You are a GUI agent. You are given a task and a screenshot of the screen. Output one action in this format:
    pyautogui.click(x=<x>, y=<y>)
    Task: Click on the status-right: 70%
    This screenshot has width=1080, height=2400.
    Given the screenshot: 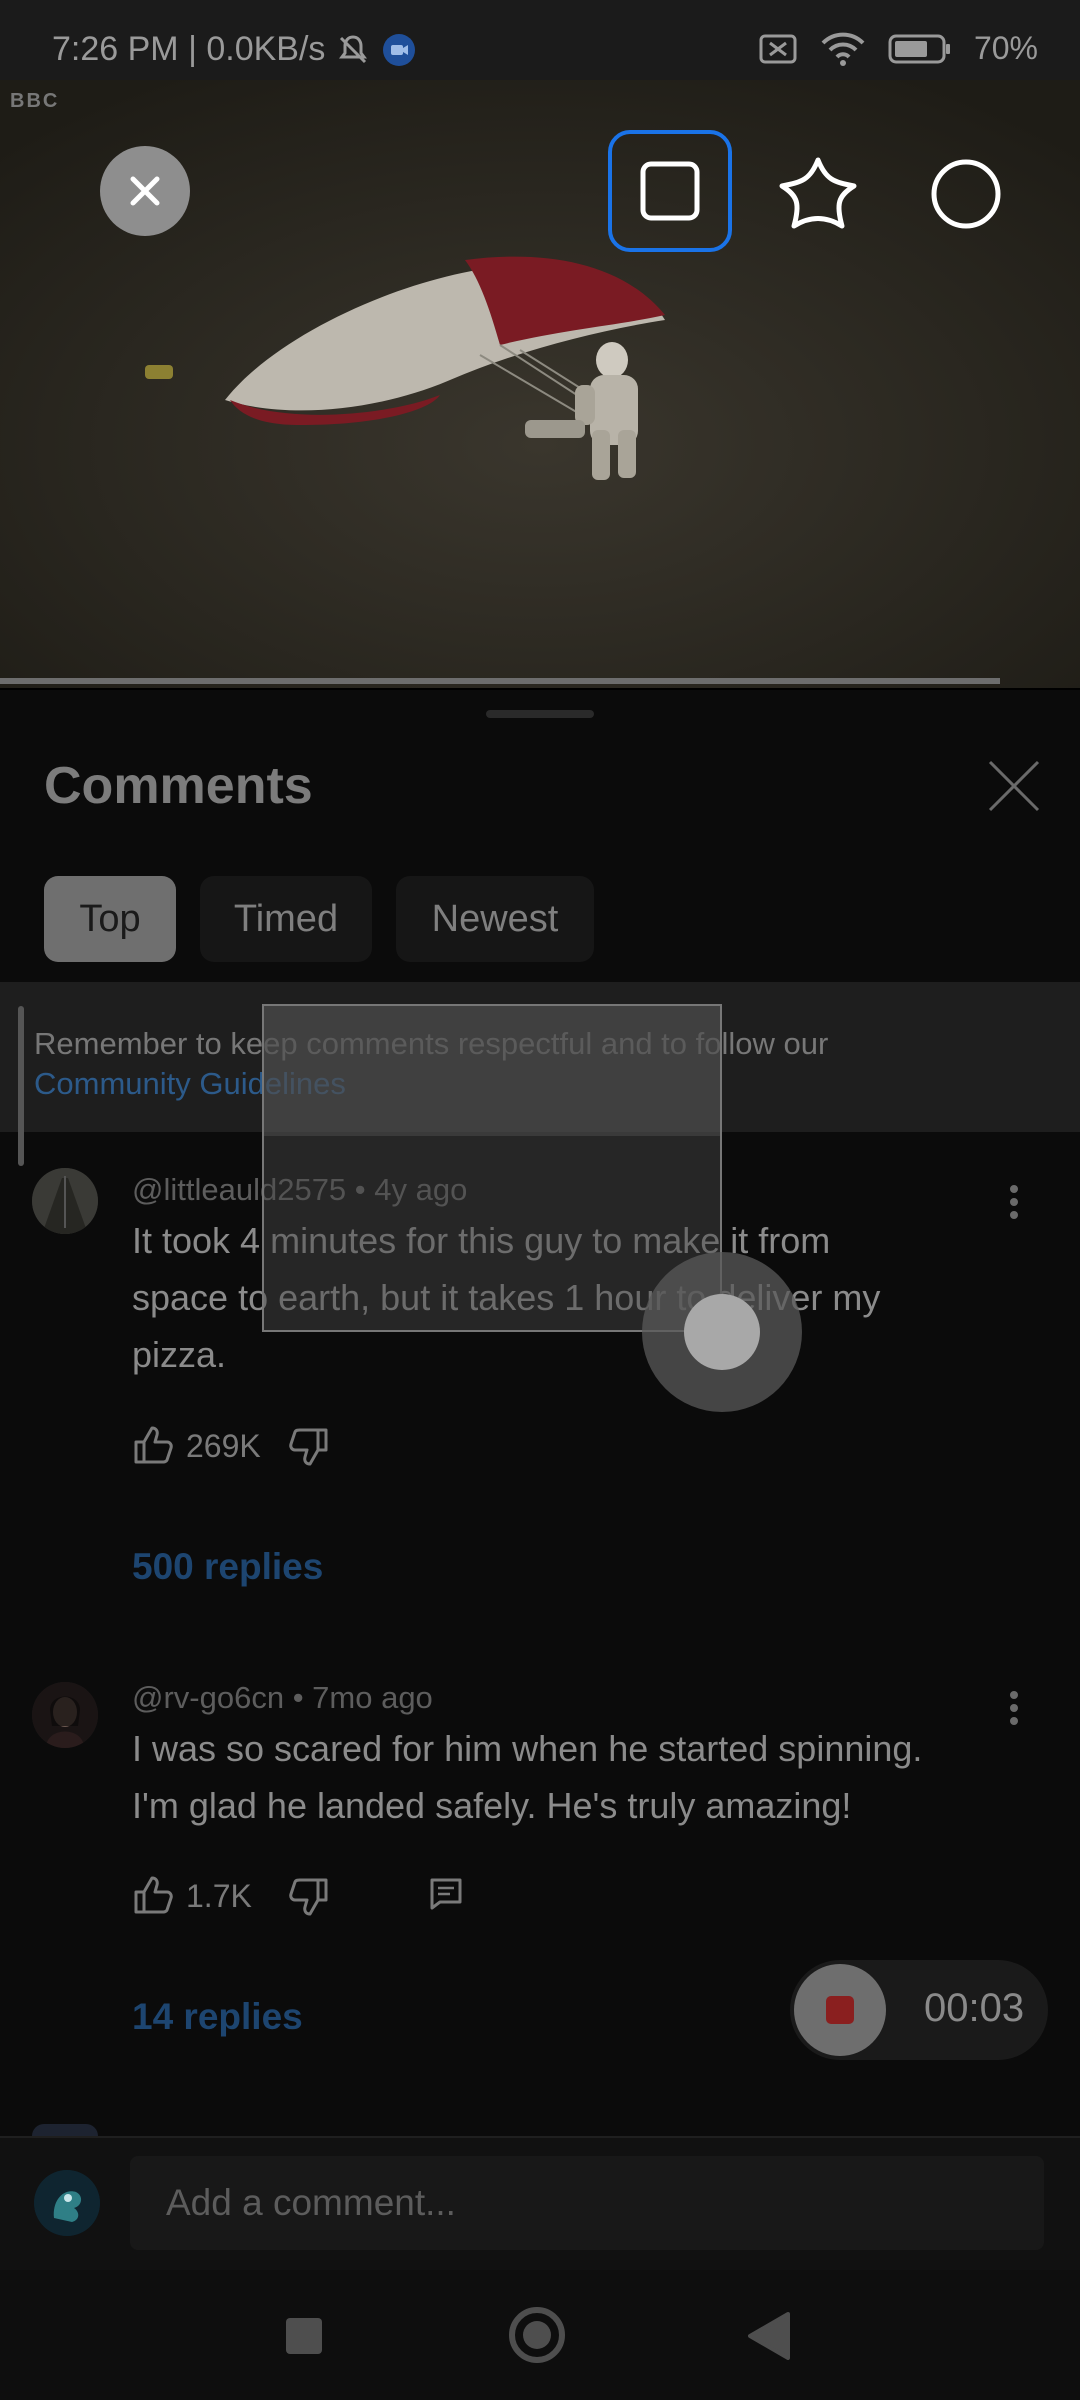 What is the action you would take?
    pyautogui.click(x=898, y=48)
    